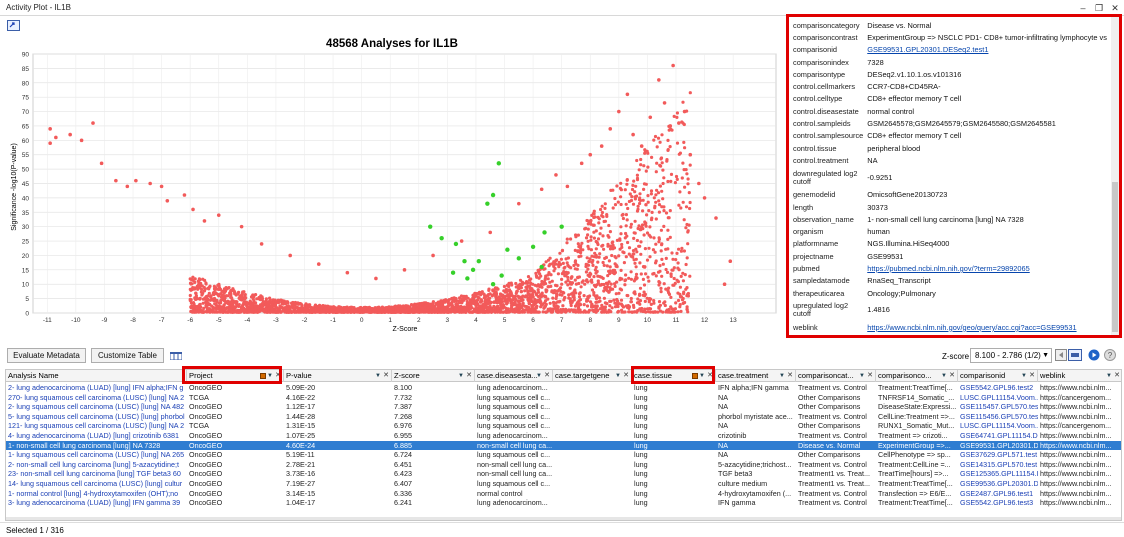 The image size is (1124, 537). What do you see at coordinates (998, 494) in the screenshot?
I see `table-cell: GSE2487.GPL96.test1` at bounding box center [998, 494].